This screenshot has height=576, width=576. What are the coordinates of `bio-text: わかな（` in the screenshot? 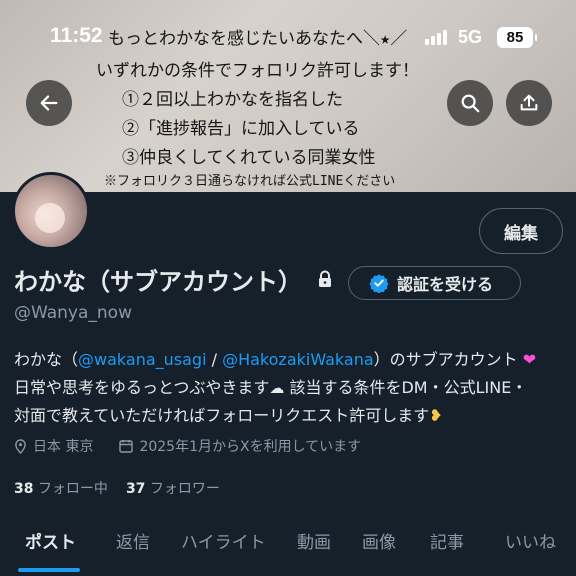 It's located at (46, 359).